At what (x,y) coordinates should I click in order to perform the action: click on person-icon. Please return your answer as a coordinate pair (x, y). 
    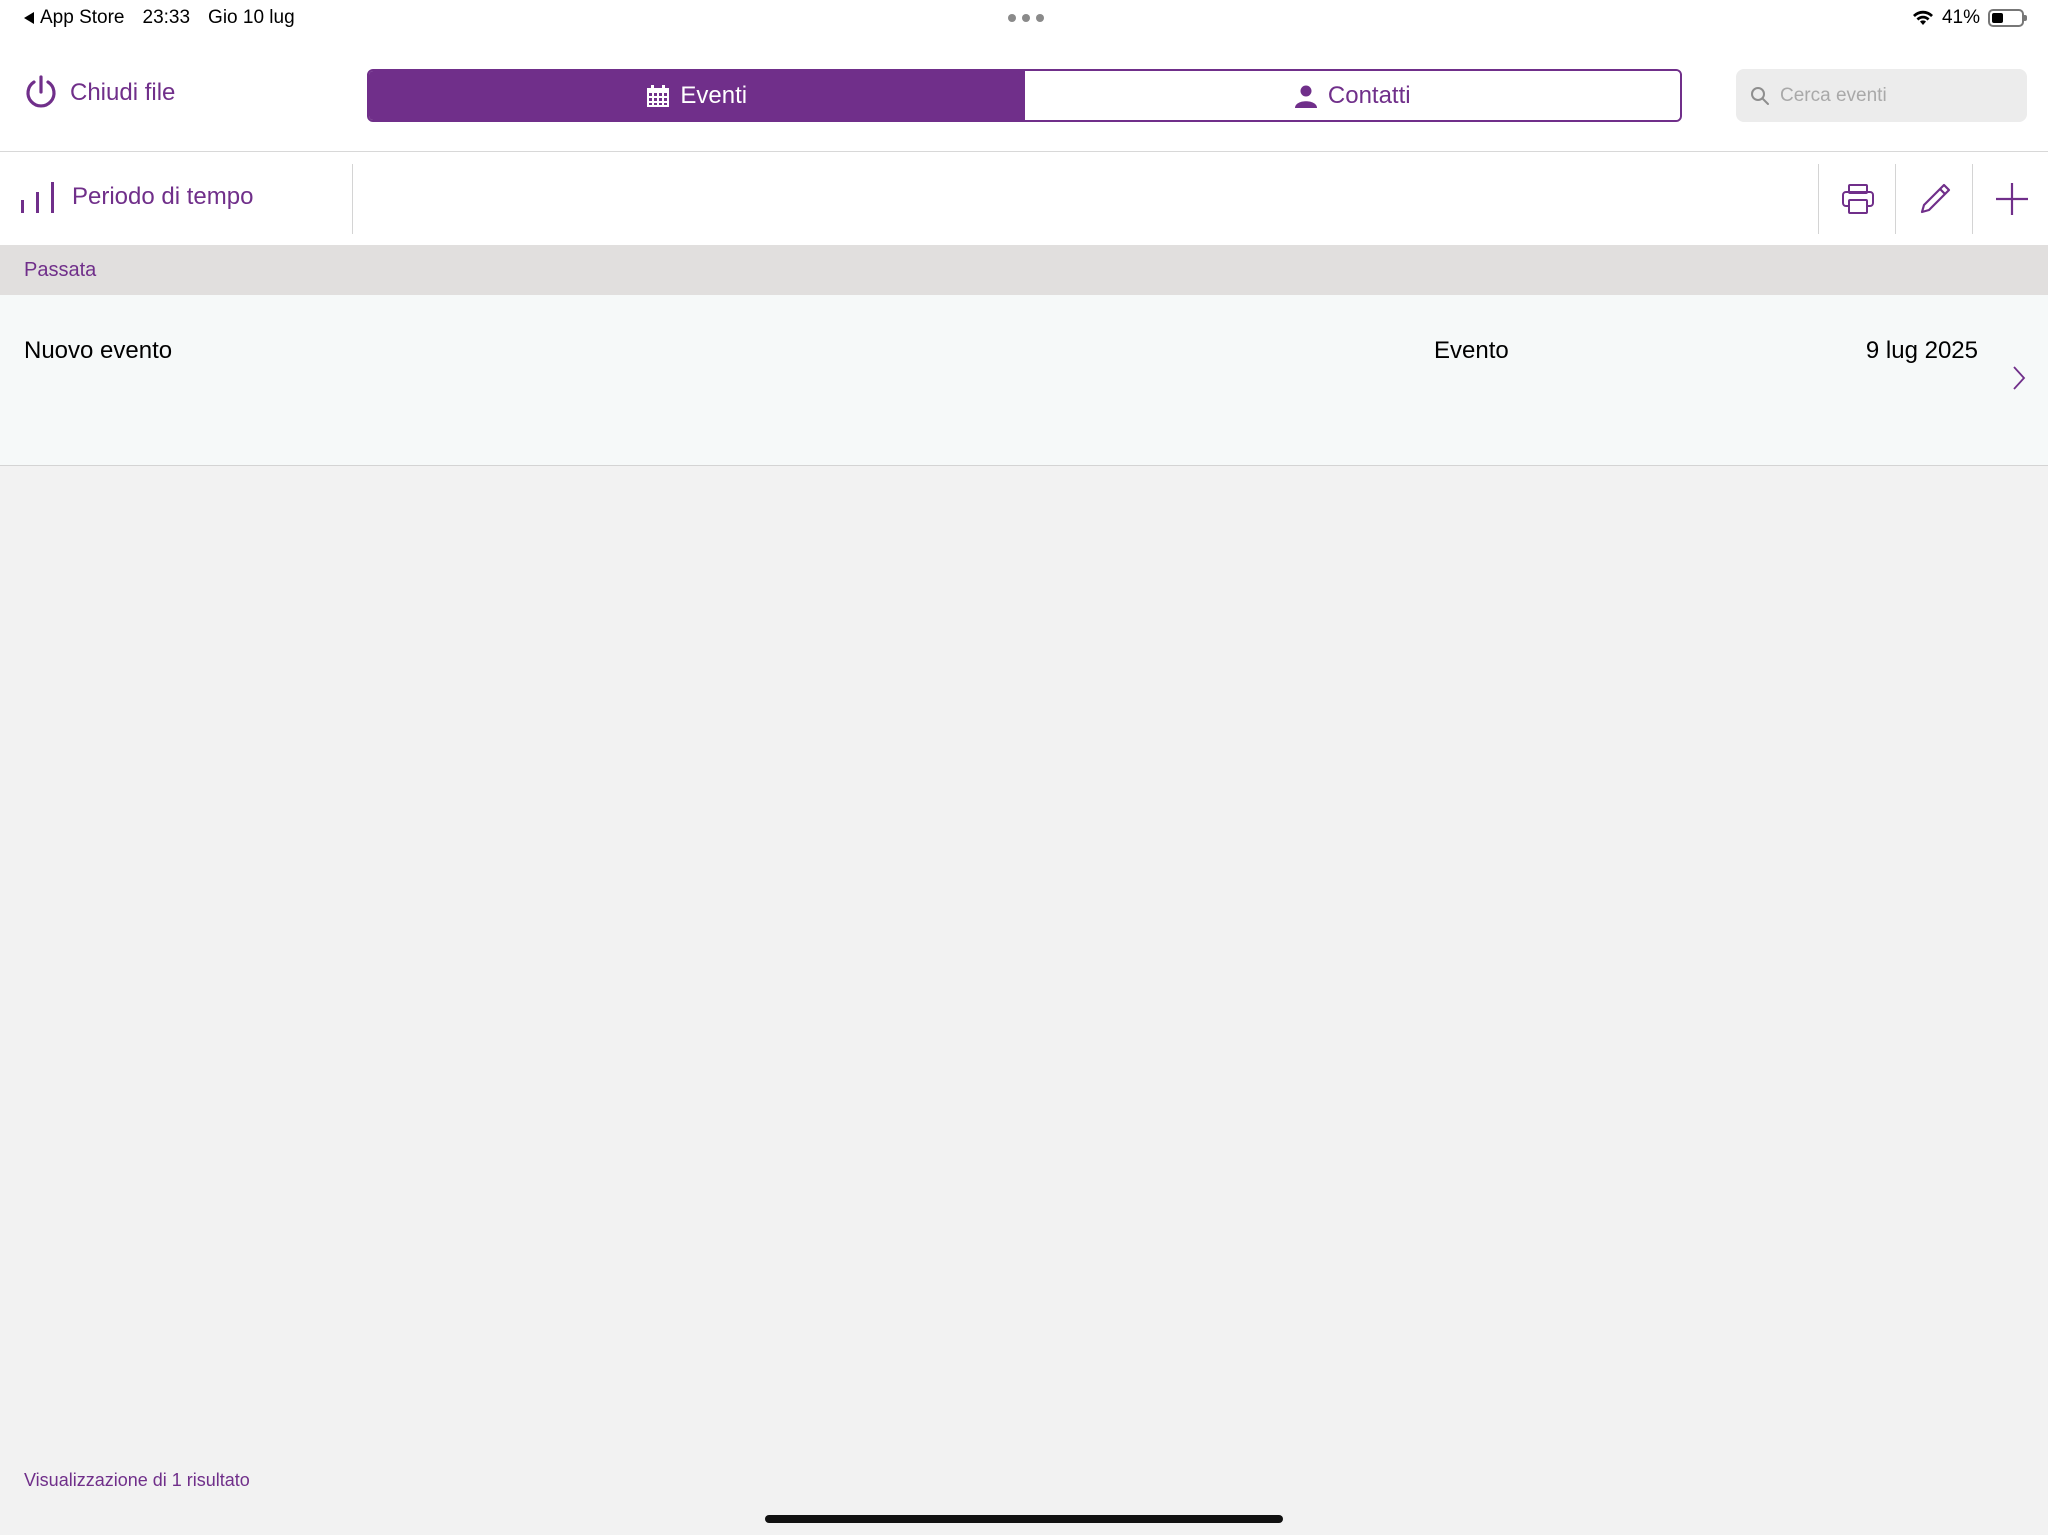
    Looking at the image, I should click on (1305, 96).